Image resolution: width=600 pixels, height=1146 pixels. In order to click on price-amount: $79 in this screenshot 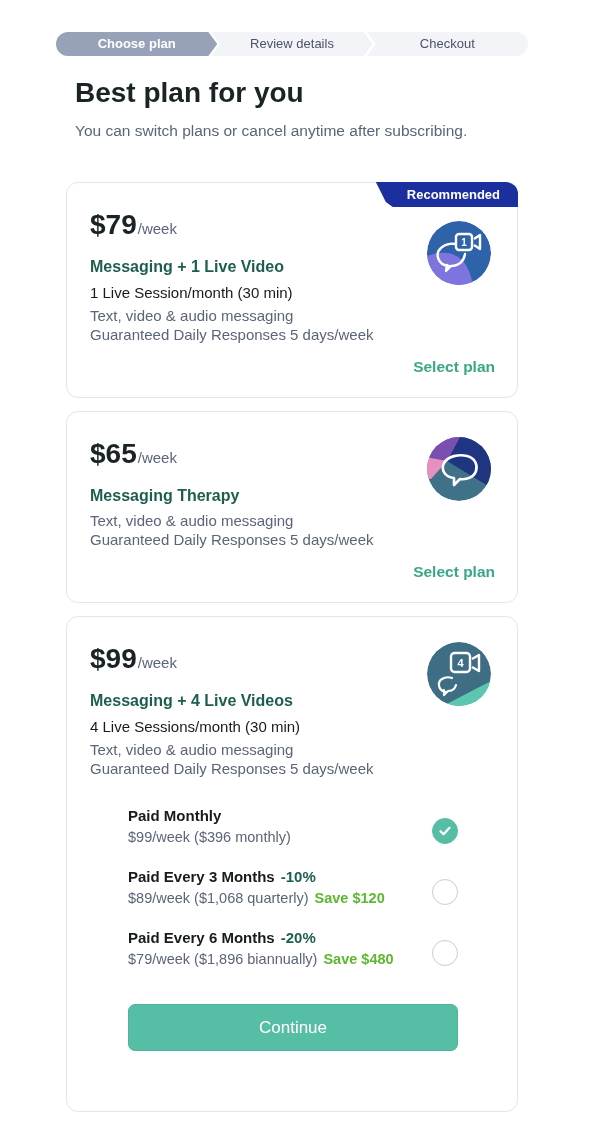, I will do `click(113, 225)`.